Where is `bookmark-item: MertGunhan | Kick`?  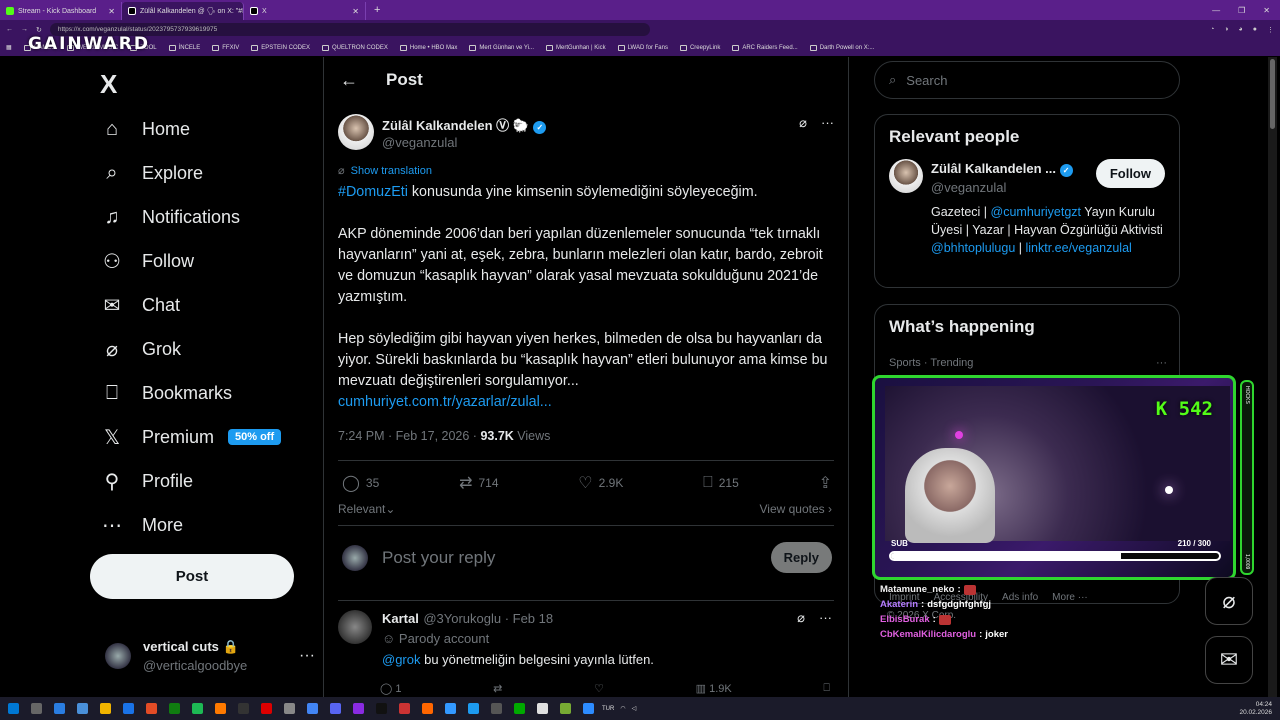 bookmark-item: MertGunhan | Kick is located at coordinates (576, 47).